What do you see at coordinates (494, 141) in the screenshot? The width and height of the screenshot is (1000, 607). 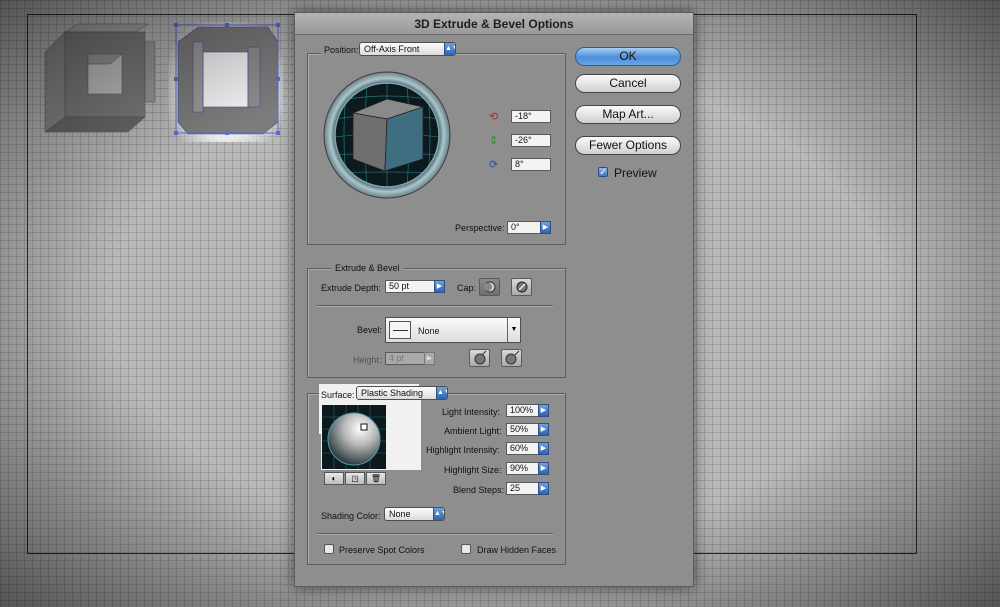 I see `rotate-y-icon: ⇕` at bounding box center [494, 141].